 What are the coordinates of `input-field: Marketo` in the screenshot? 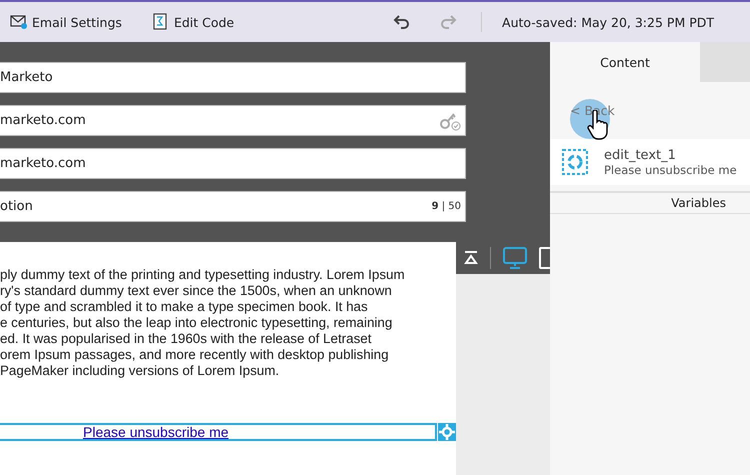 It's located at (233, 77).